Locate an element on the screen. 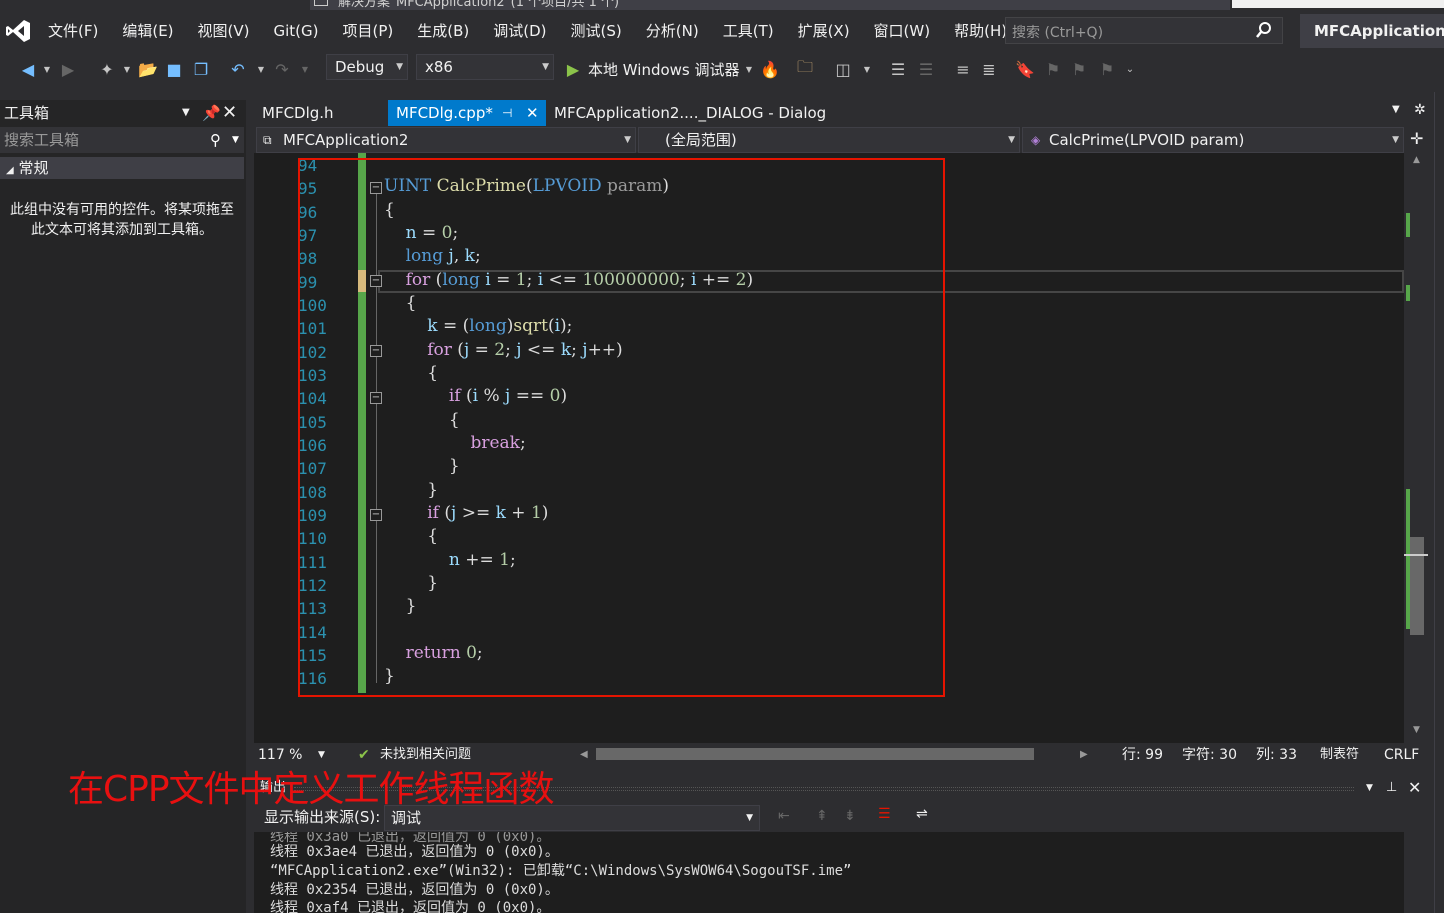 The height and width of the screenshot is (913, 1444). visual-studio-logo-icon is located at coordinates (18, 31).